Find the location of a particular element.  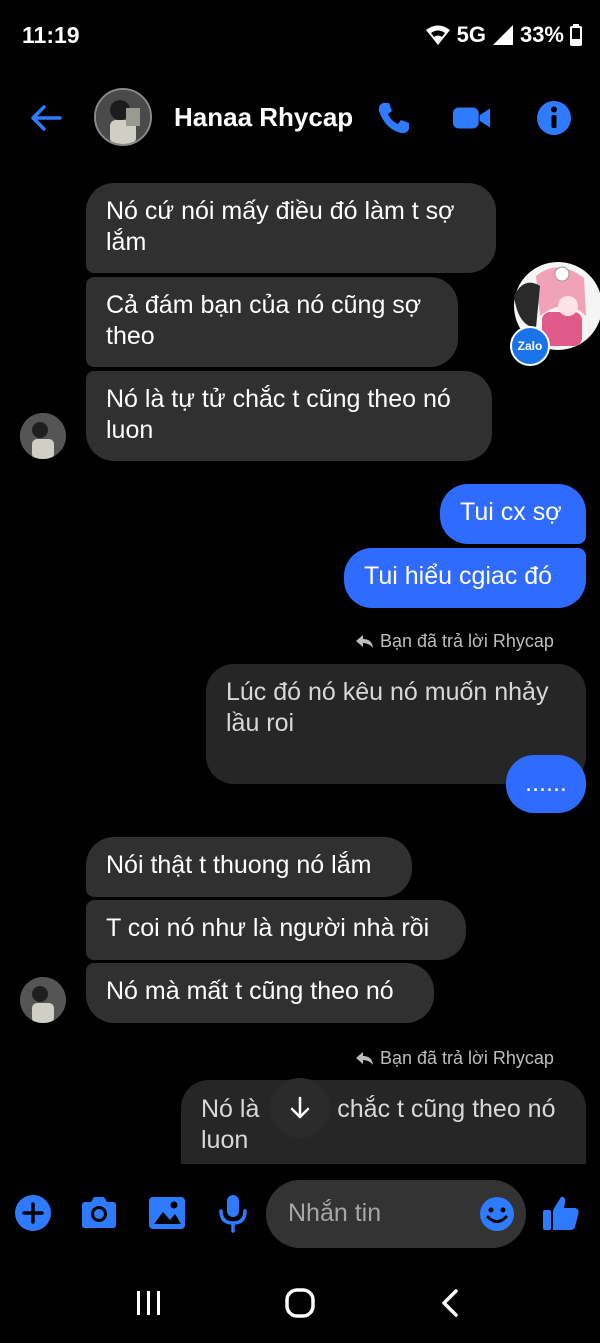

quoted-text-start: Nó là is located at coordinates (230, 1109).